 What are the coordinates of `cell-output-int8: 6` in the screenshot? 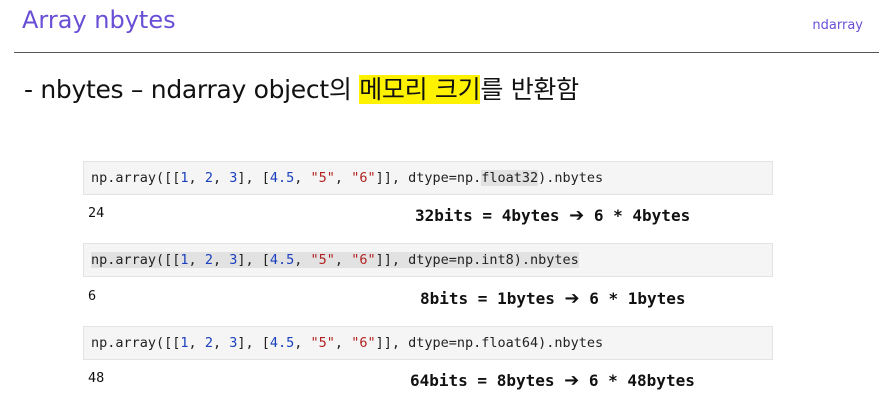 It's located at (92, 296).